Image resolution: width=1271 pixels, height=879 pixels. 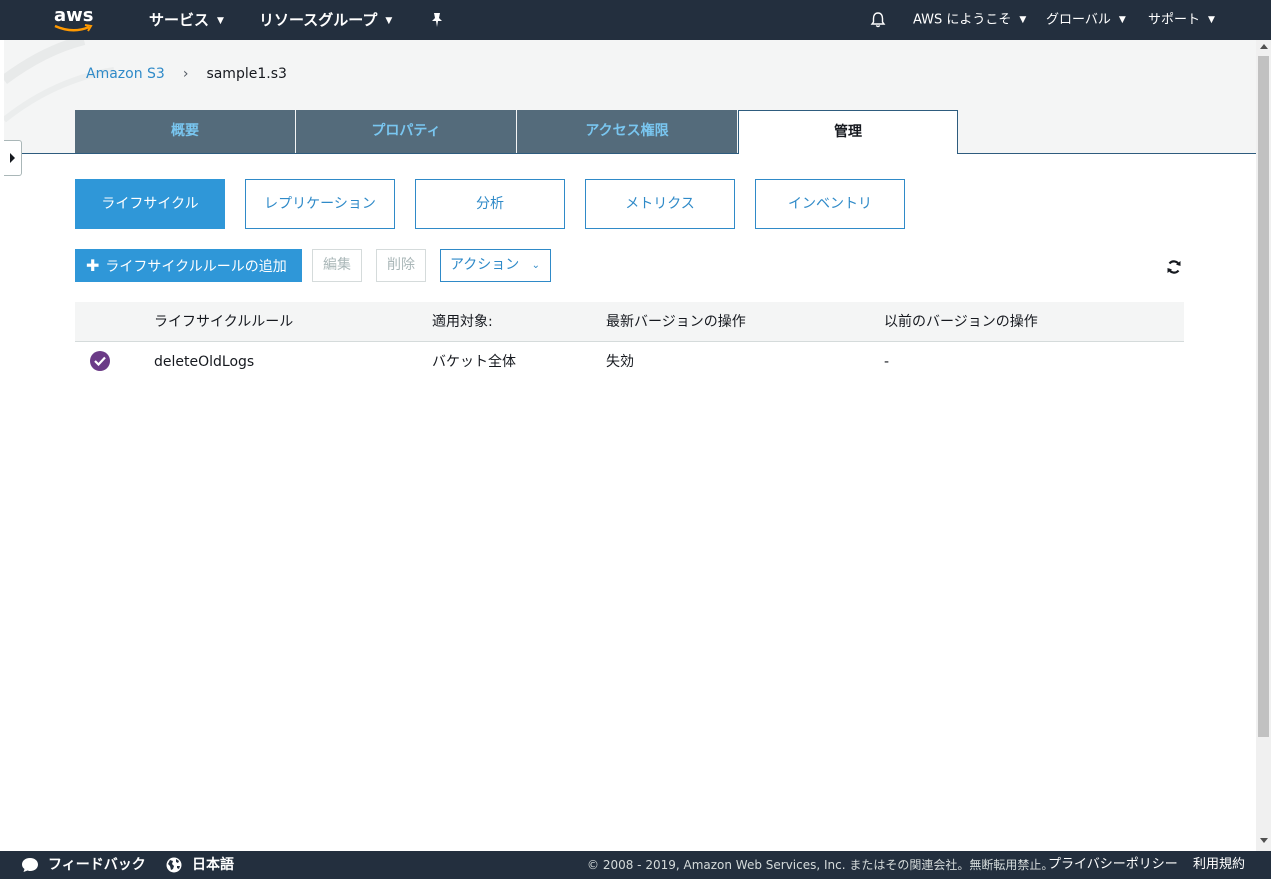 What do you see at coordinates (485, 265) in the screenshot?
I see `actions-label: アクション` at bounding box center [485, 265].